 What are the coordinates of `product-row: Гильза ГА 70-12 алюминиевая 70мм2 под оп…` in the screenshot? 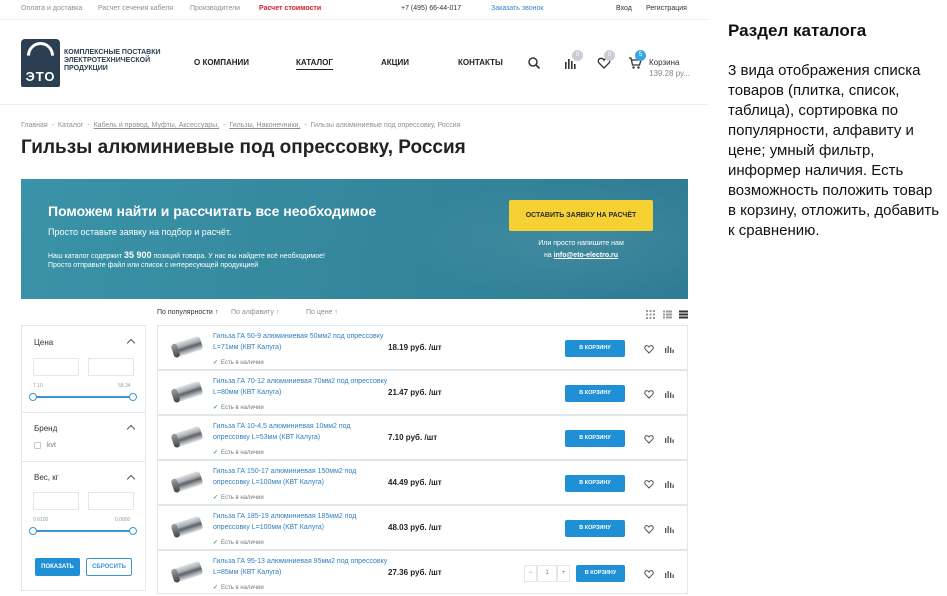 It's located at (422, 392).